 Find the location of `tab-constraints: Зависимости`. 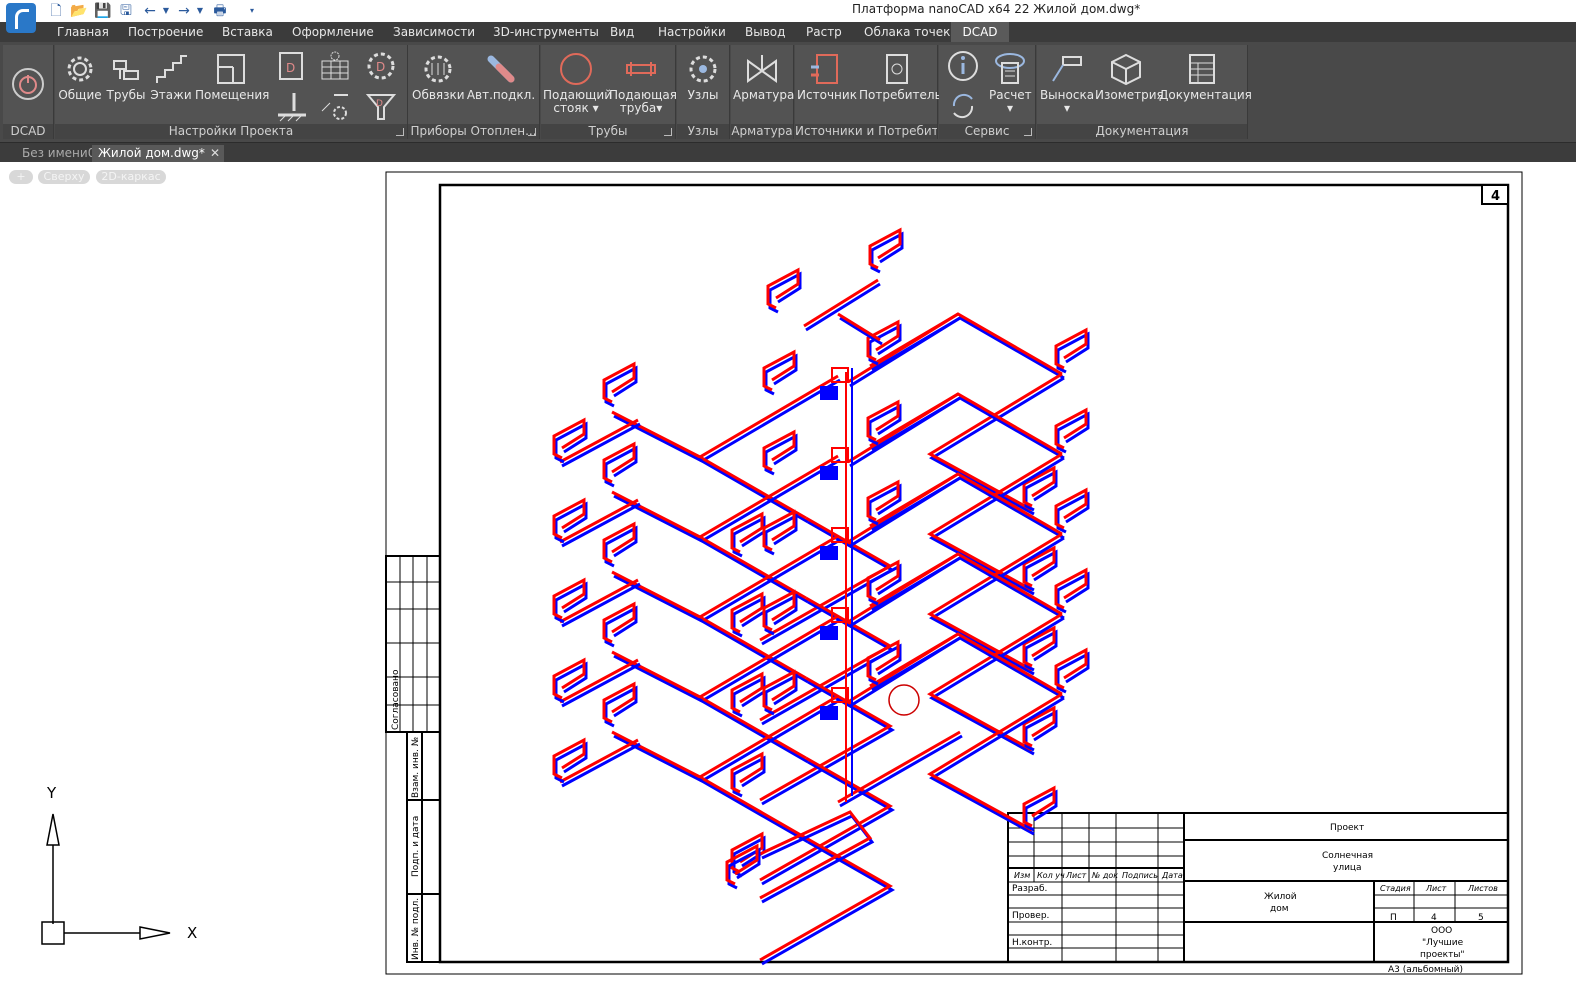

tab-constraints: Зависимости is located at coordinates (434, 32).